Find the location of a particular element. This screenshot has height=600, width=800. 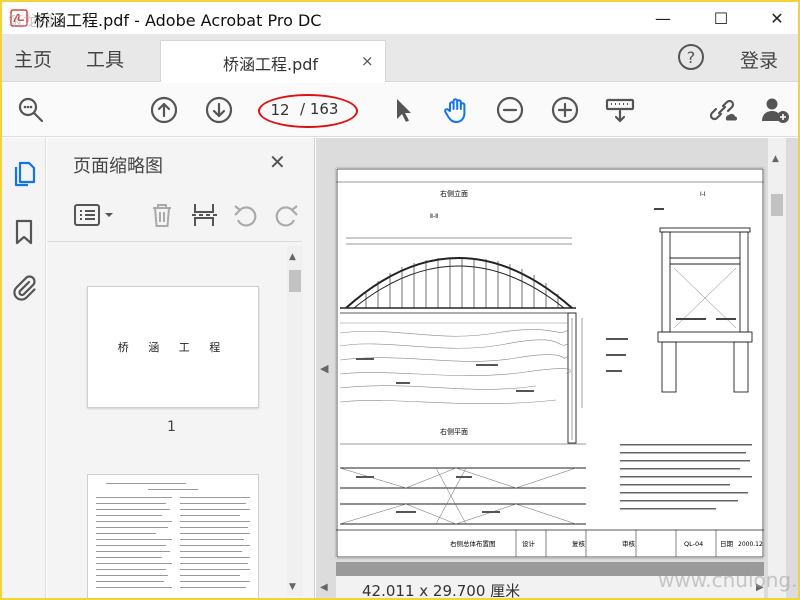

tab-document-label: 桥涵工程.pdf is located at coordinates (271, 64).